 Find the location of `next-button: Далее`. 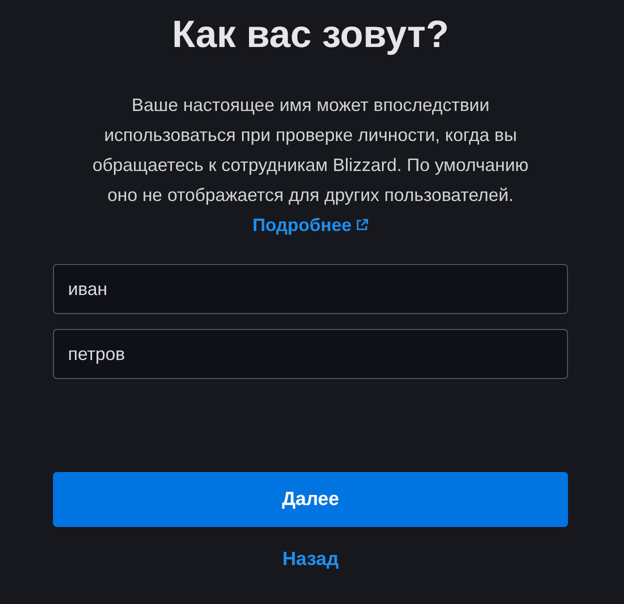

next-button: Далее is located at coordinates (310, 499).